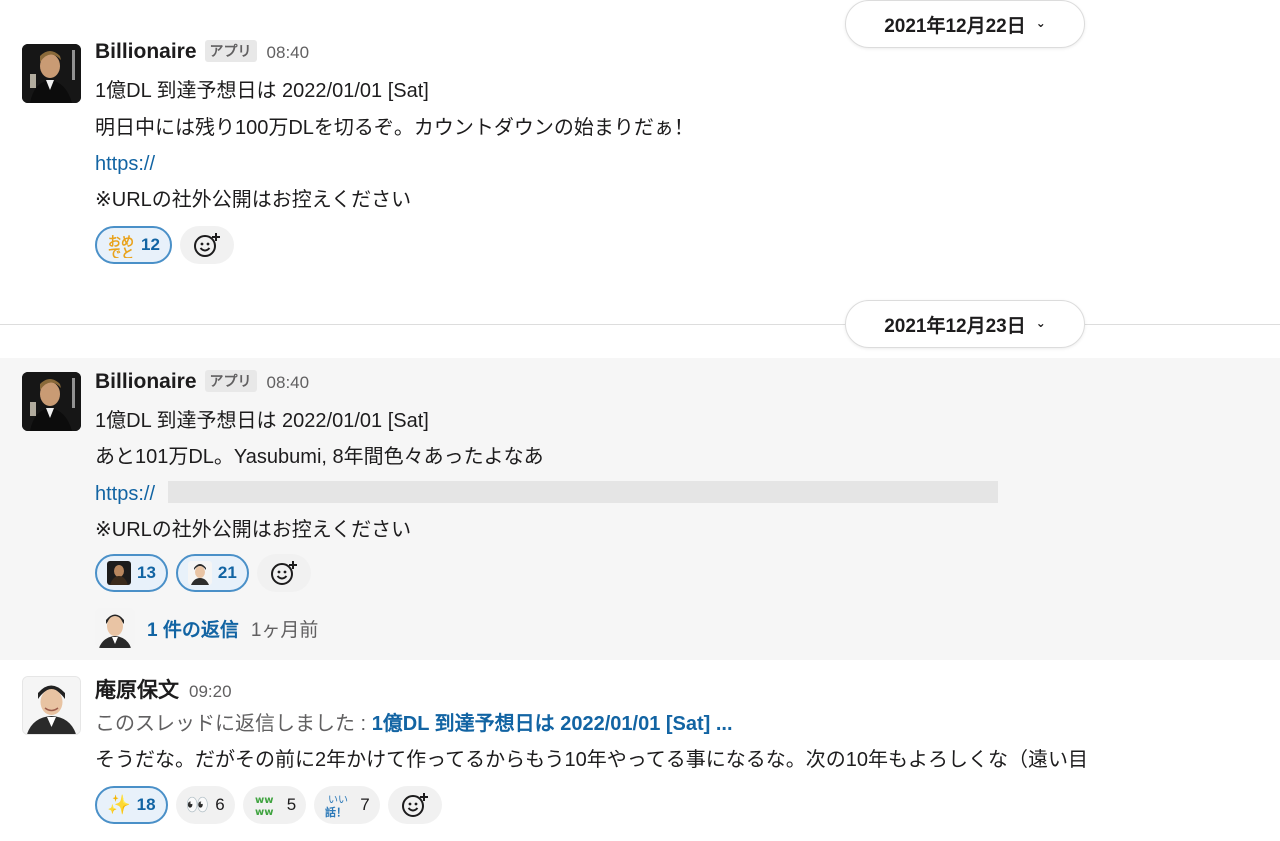 This screenshot has width=1280, height=841. What do you see at coordinates (137, 689) in the screenshot?
I see `sender-name: 庵原保文` at bounding box center [137, 689].